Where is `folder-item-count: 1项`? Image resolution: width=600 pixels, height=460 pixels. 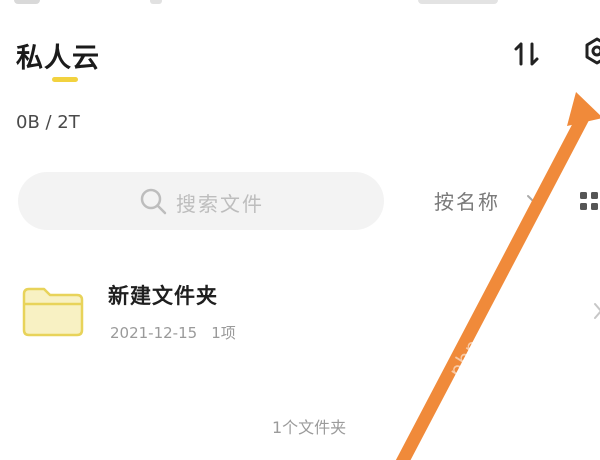
folder-item-count: 1项 is located at coordinates (223, 333).